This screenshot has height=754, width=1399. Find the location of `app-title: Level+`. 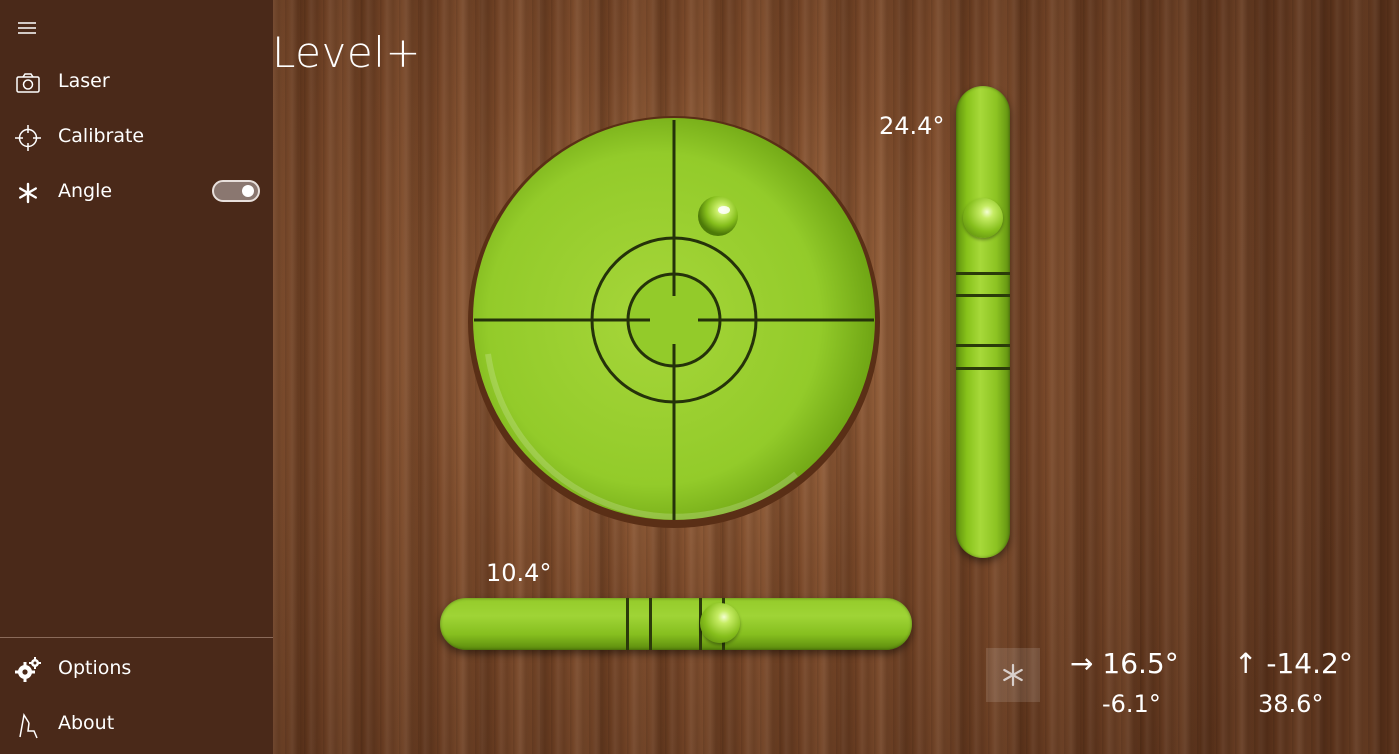

app-title: Level+ is located at coordinates (347, 52).